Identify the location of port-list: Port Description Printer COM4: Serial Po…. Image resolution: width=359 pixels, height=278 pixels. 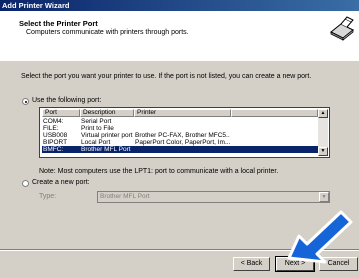
(184, 132).